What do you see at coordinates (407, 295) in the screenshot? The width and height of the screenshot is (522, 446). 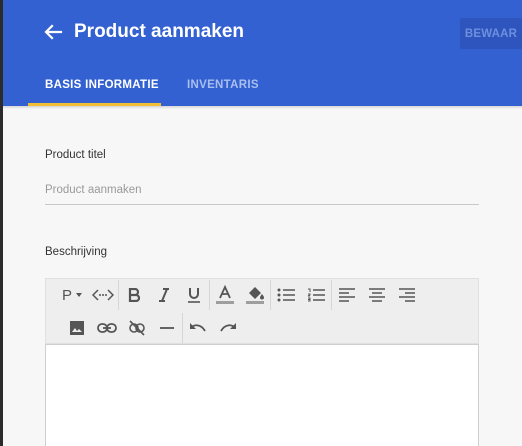 I see `align-right-icon` at bounding box center [407, 295].